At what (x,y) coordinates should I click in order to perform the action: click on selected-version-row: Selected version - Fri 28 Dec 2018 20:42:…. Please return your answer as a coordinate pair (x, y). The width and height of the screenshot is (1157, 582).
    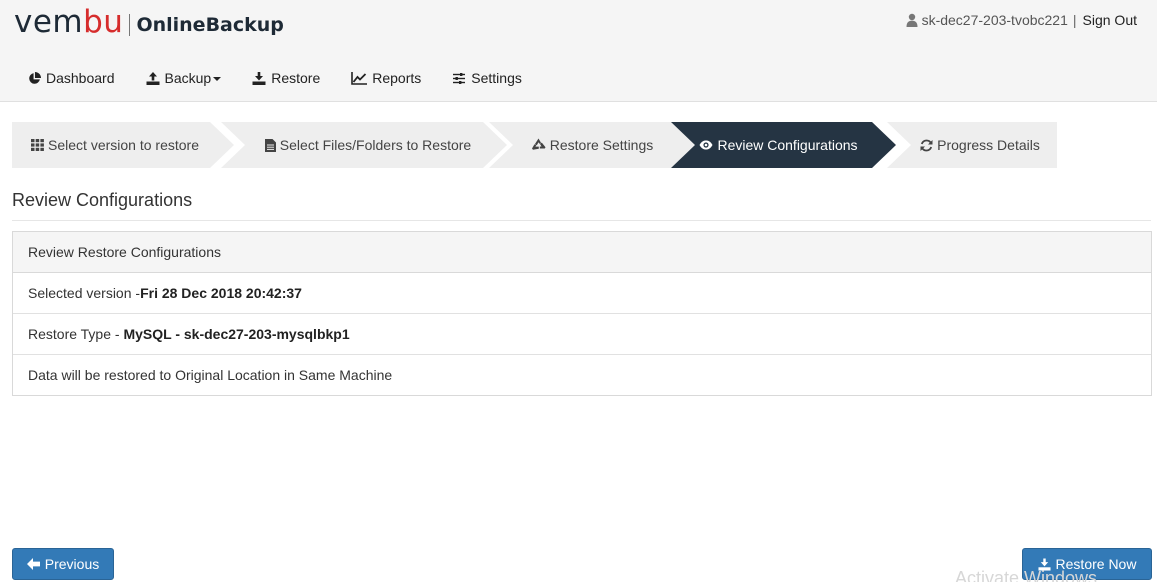
    Looking at the image, I should click on (582, 293).